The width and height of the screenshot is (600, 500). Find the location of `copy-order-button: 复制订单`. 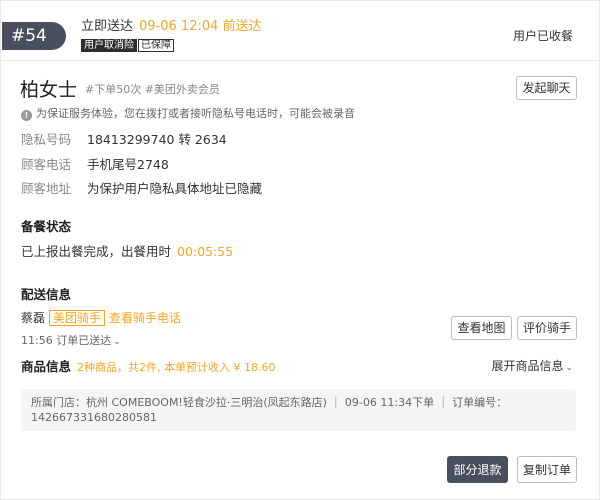

copy-order-button: 复制订单 is located at coordinates (547, 469).